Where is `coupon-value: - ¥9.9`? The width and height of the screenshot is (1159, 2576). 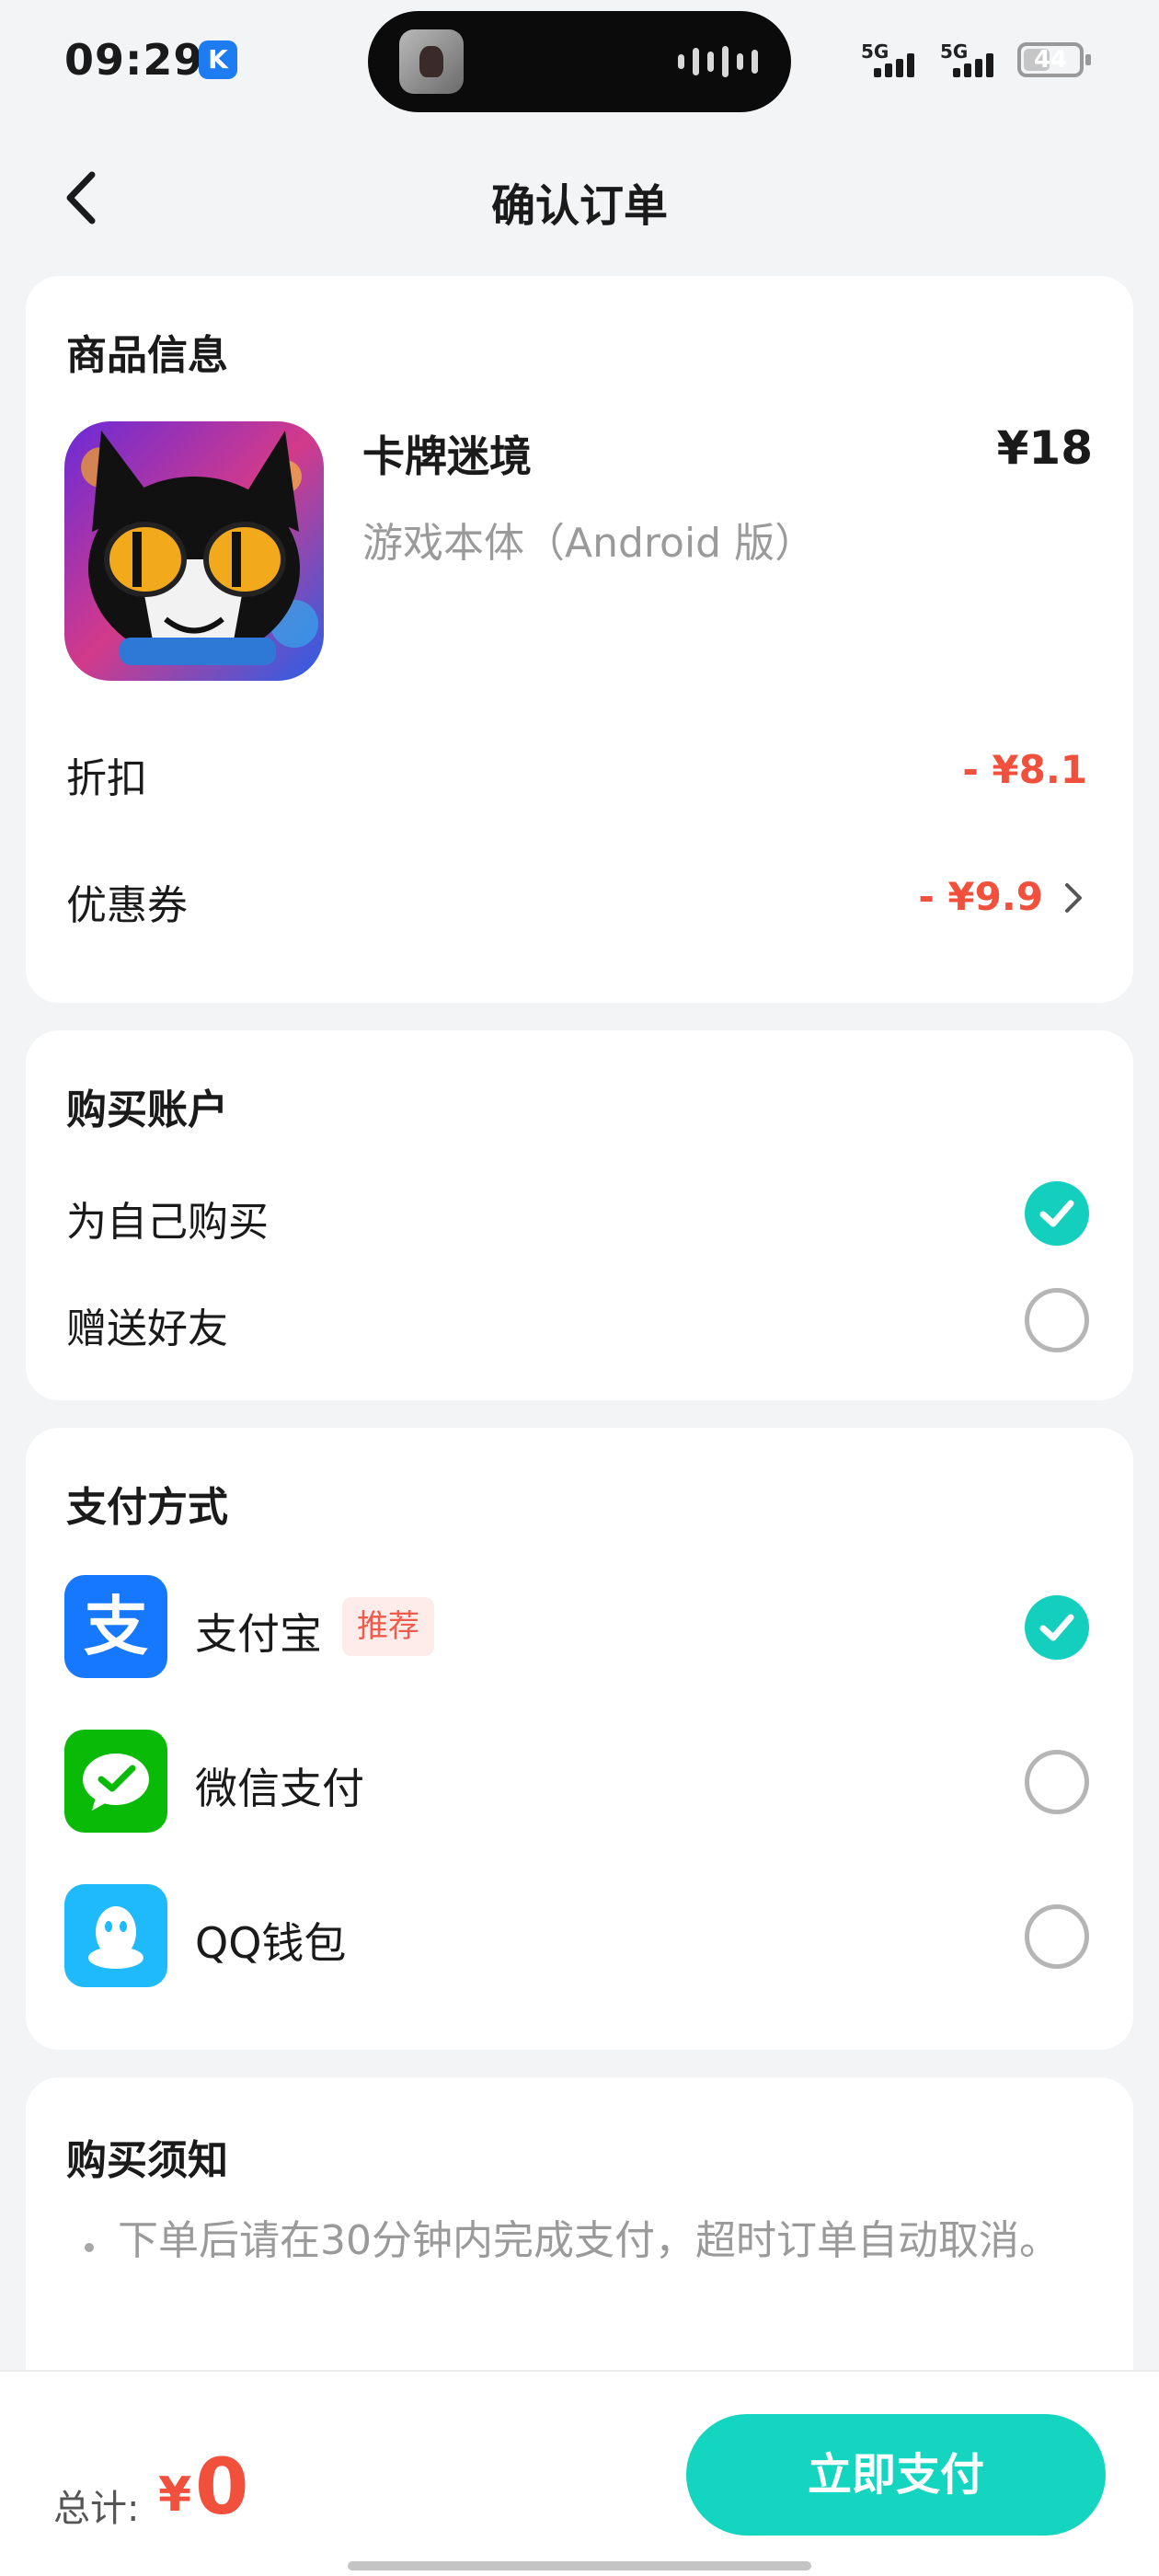 coupon-value: - ¥9.9 is located at coordinates (980, 896).